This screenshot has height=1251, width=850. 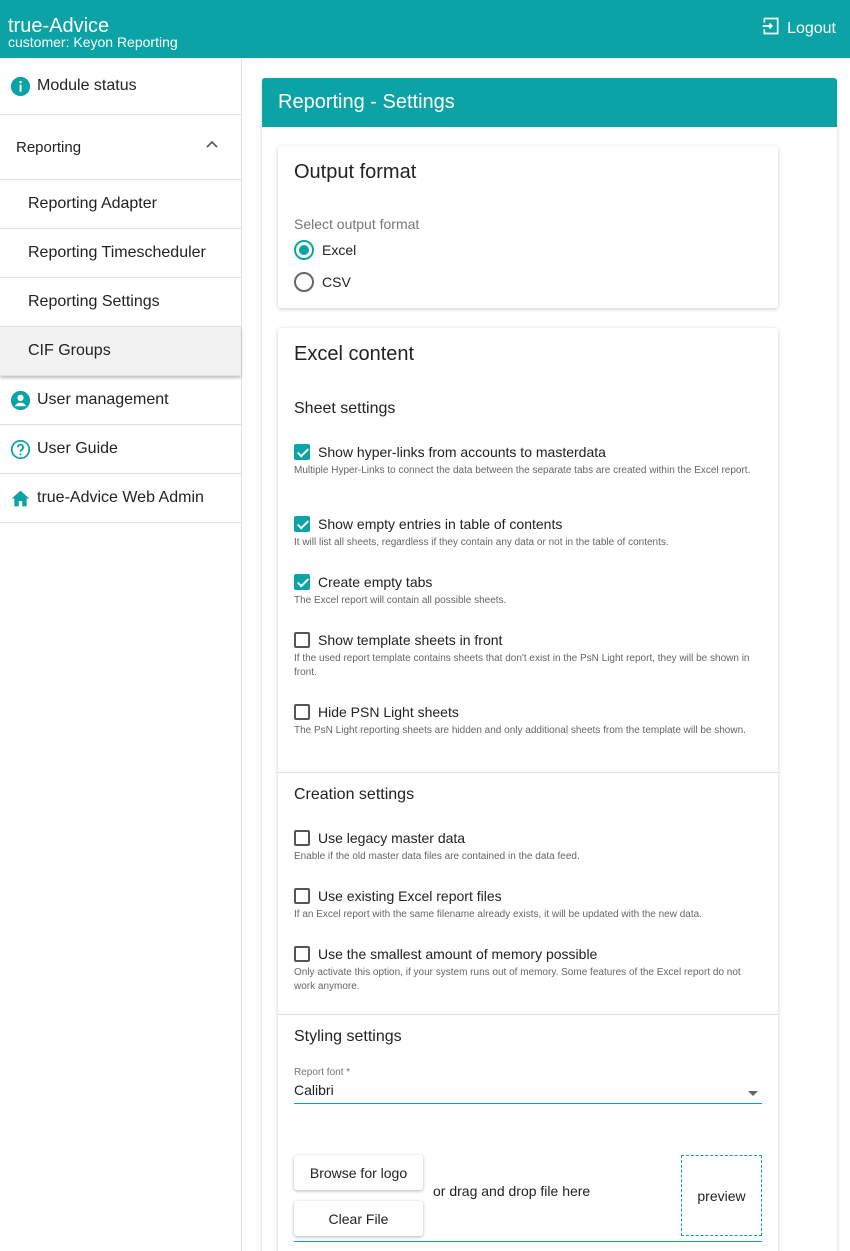 What do you see at coordinates (69, 350) in the screenshot?
I see `sidebar-item-label: CIF Groups` at bounding box center [69, 350].